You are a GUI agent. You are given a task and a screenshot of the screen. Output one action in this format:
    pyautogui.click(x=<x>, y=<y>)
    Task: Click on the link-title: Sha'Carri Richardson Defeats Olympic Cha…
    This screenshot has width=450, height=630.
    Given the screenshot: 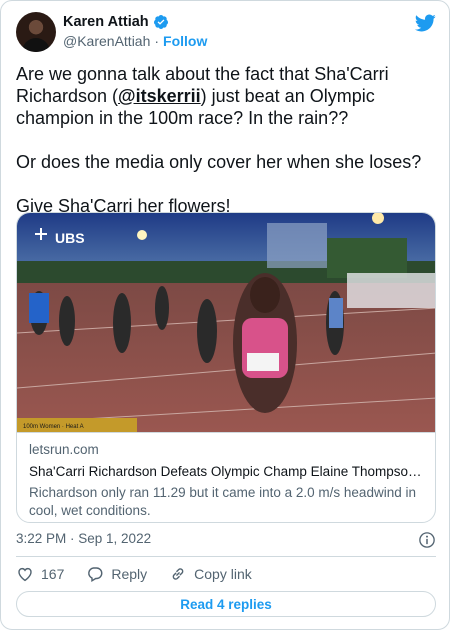 What is the action you would take?
    pyautogui.click(x=227, y=472)
    